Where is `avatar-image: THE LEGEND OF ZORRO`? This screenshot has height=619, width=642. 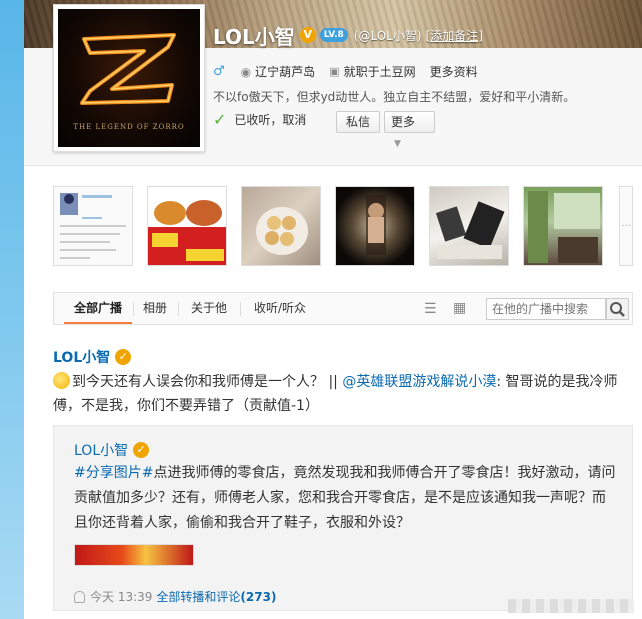
avatar-image: THE LEGEND OF ZORRO is located at coordinates (129, 78).